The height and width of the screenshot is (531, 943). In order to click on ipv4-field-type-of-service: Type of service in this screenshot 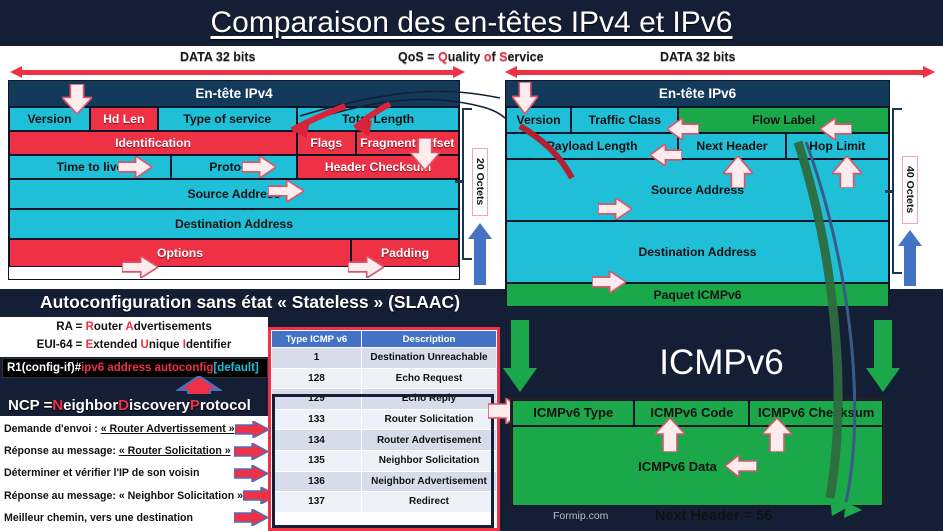, I will do `click(227, 119)`.